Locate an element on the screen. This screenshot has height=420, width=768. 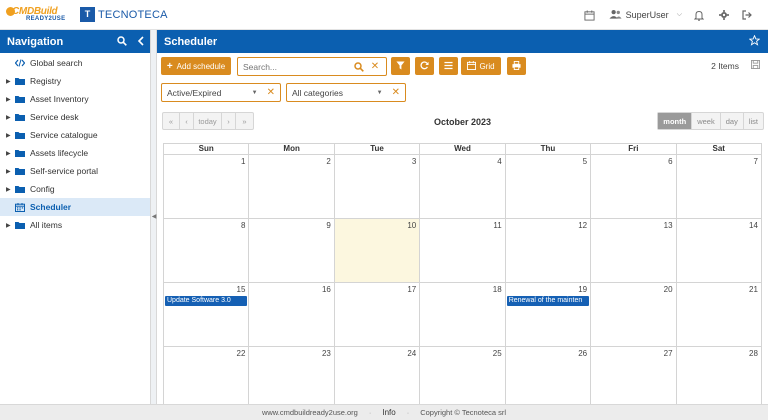
calendar-day-cell: 27 is located at coordinates (634, 375).